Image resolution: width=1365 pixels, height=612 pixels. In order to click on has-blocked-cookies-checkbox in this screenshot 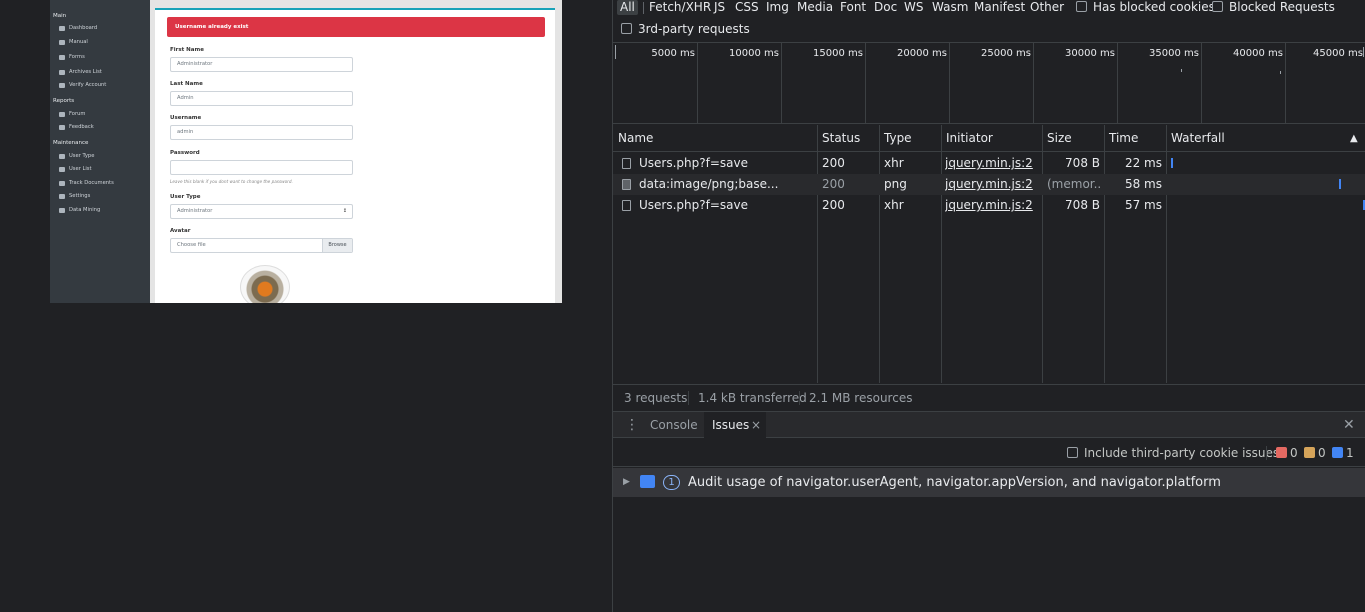, I will do `click(1081, 6)`.